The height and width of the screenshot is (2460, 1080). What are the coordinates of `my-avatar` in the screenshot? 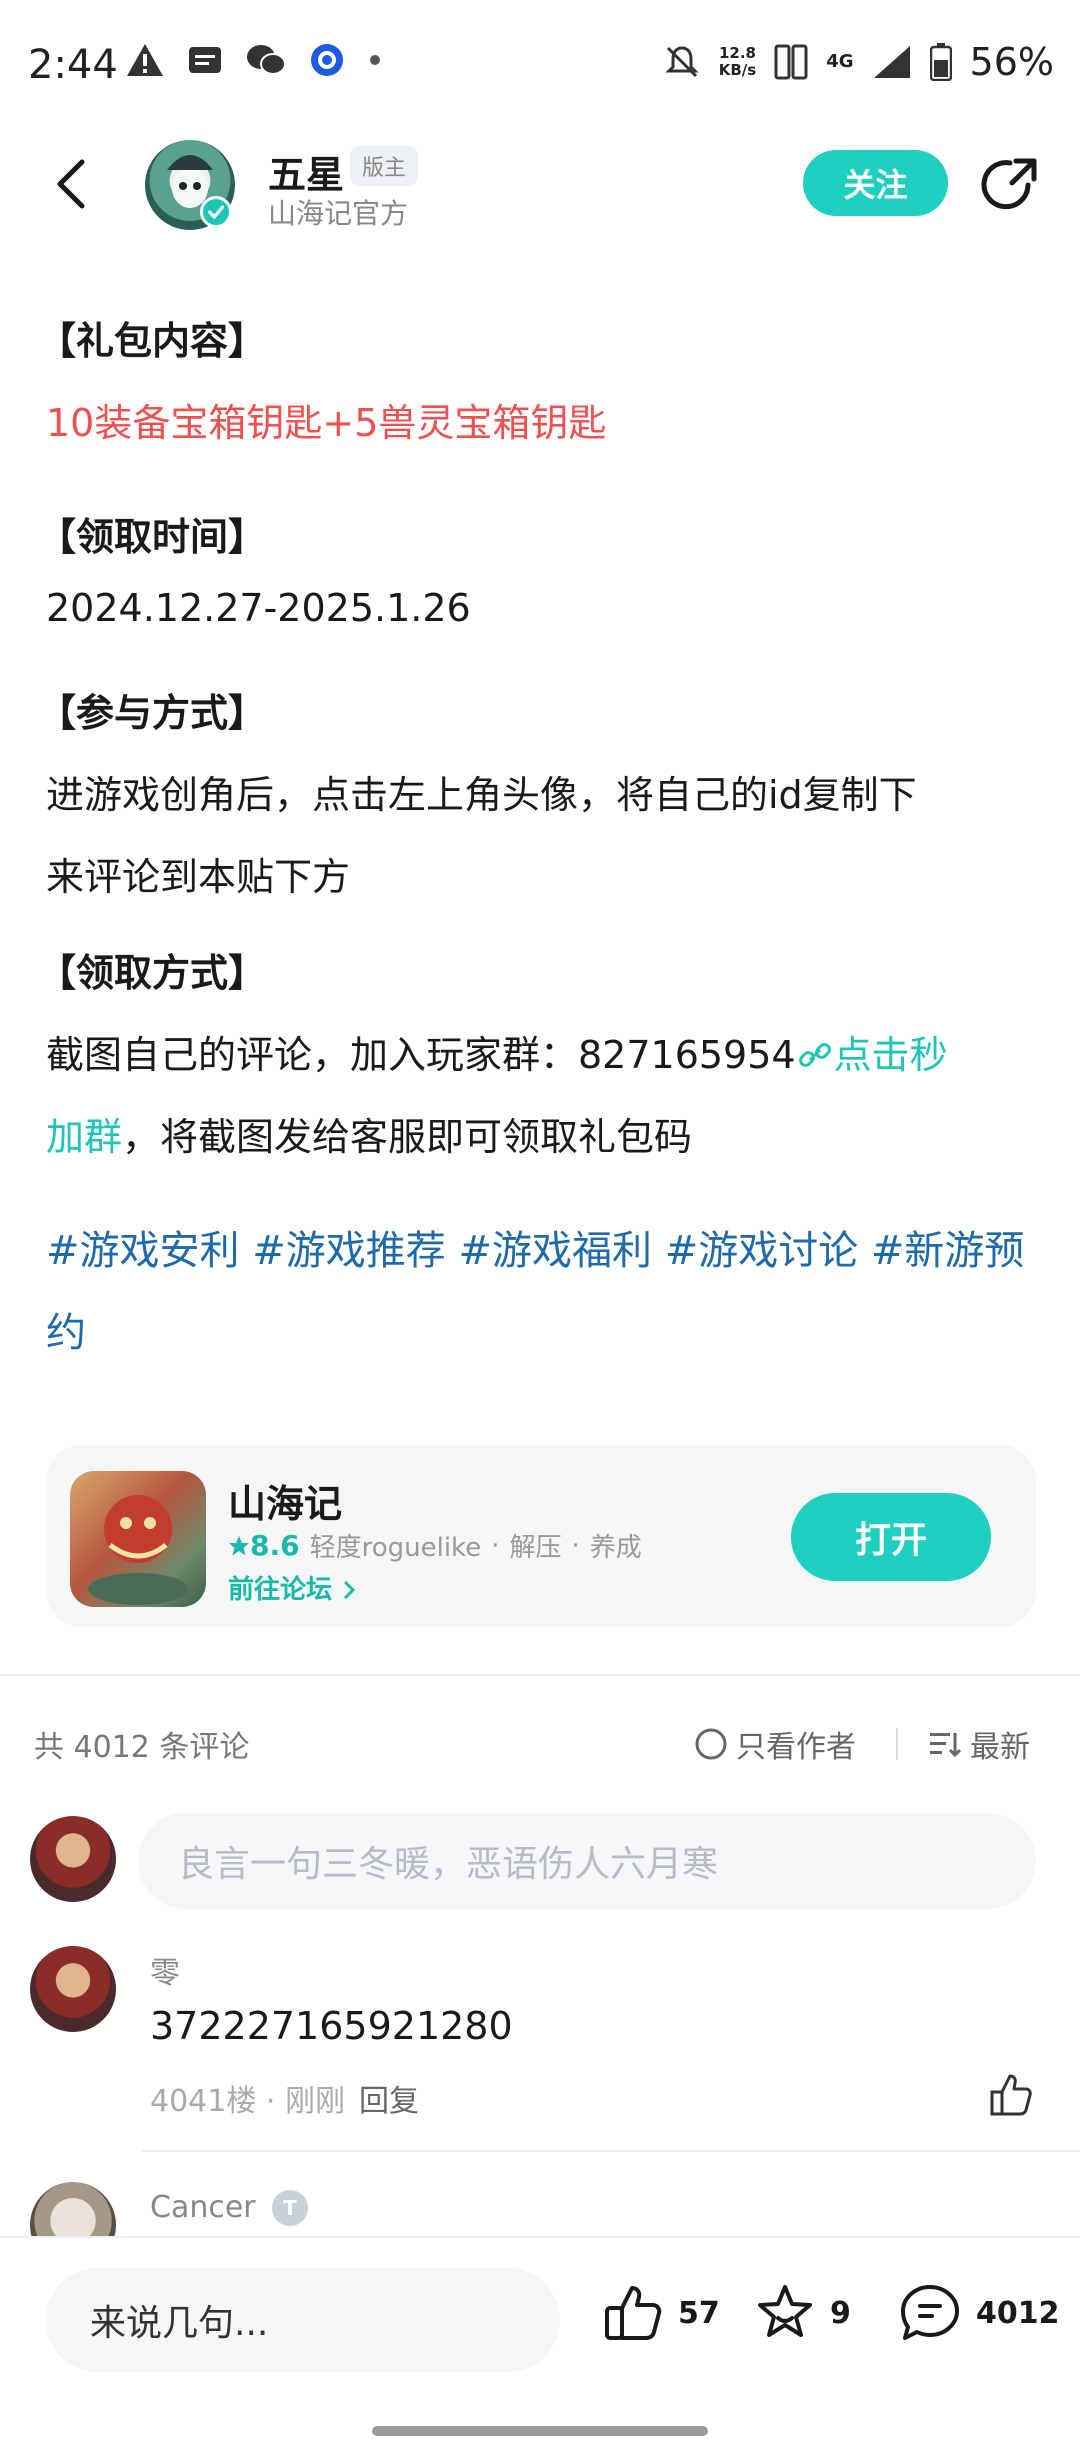 It's located at (73, 1859).